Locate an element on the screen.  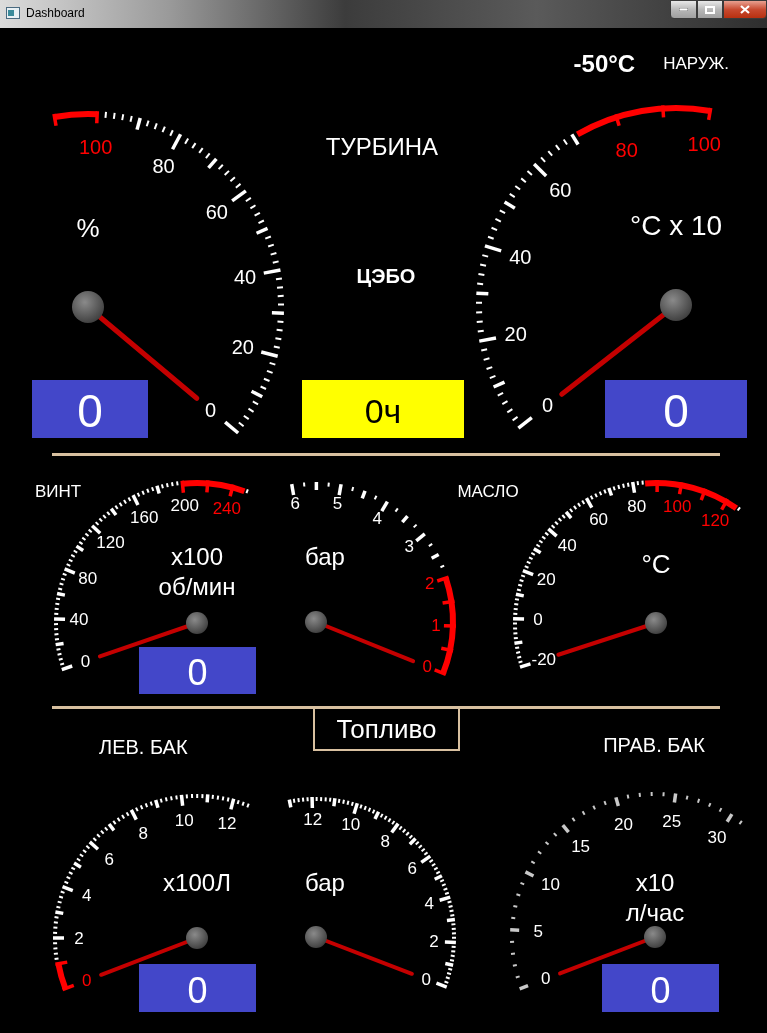
unit-label: л/час is located at coordinates (655, 912).